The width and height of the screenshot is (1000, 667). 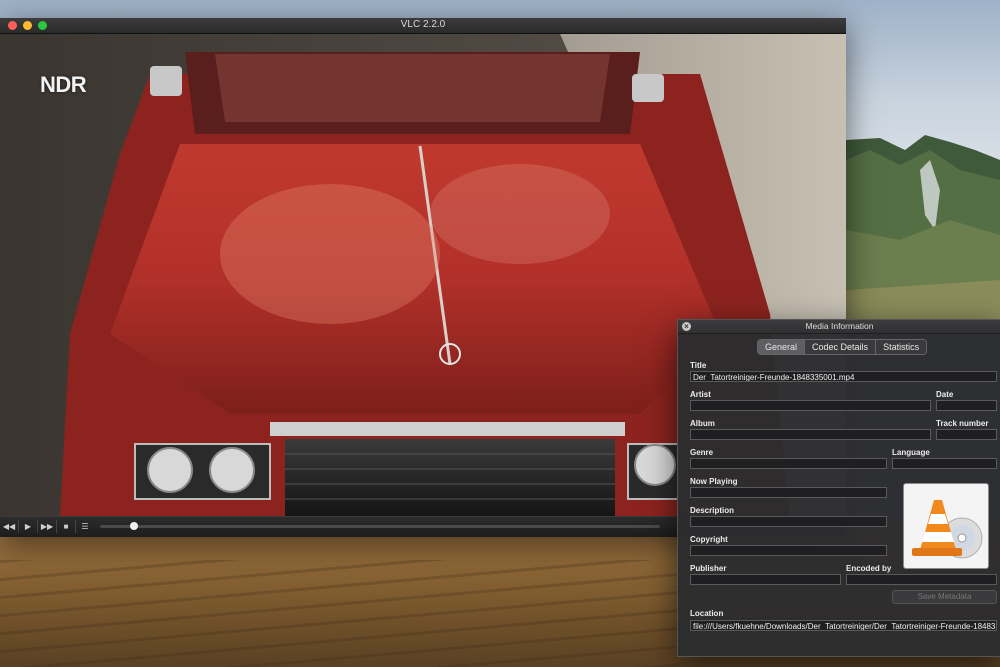 What do you see at coordinates (788, 550) in the screenshot?
I see `copyright-field` at bounding box center [788, 550].